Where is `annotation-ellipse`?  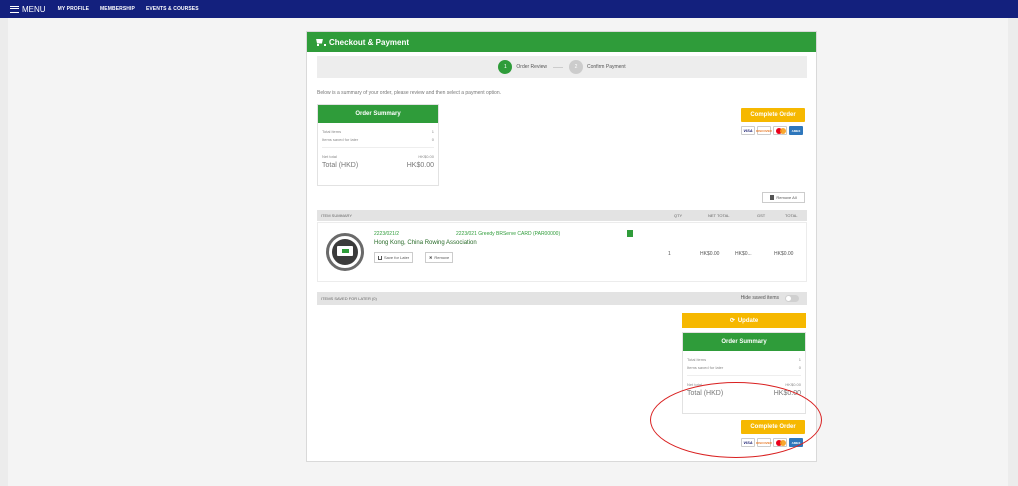
annotation-ellipse is located at coordinates (736, 420).